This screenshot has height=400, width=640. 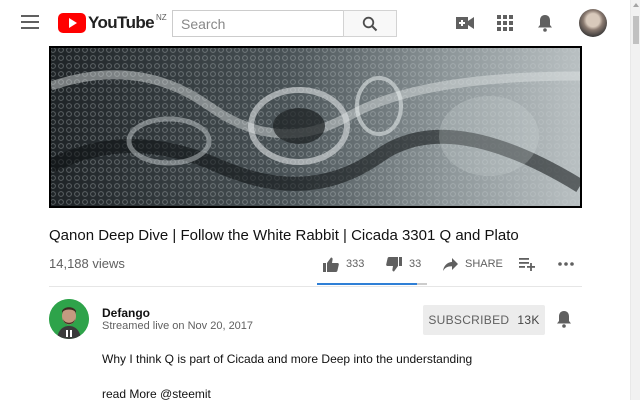 What do you see at coordinates (257, 23) in the screenshot?
I see `search-input` at bounding box center [257, 23].